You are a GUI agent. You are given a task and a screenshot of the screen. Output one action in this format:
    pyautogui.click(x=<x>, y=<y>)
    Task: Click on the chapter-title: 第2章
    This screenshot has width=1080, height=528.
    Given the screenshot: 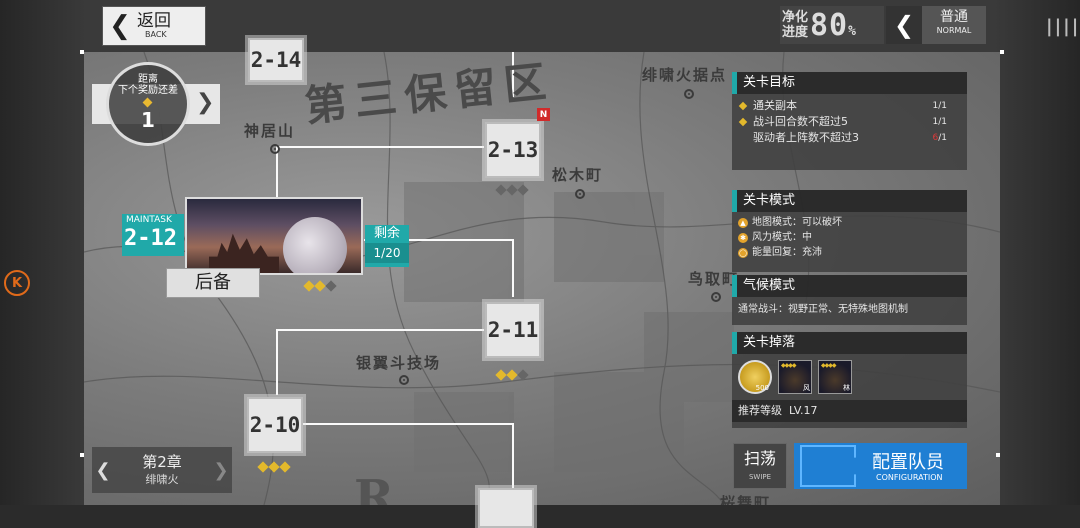 What is the action you would take?
    pyautogui.click(x=162, y=462)
    